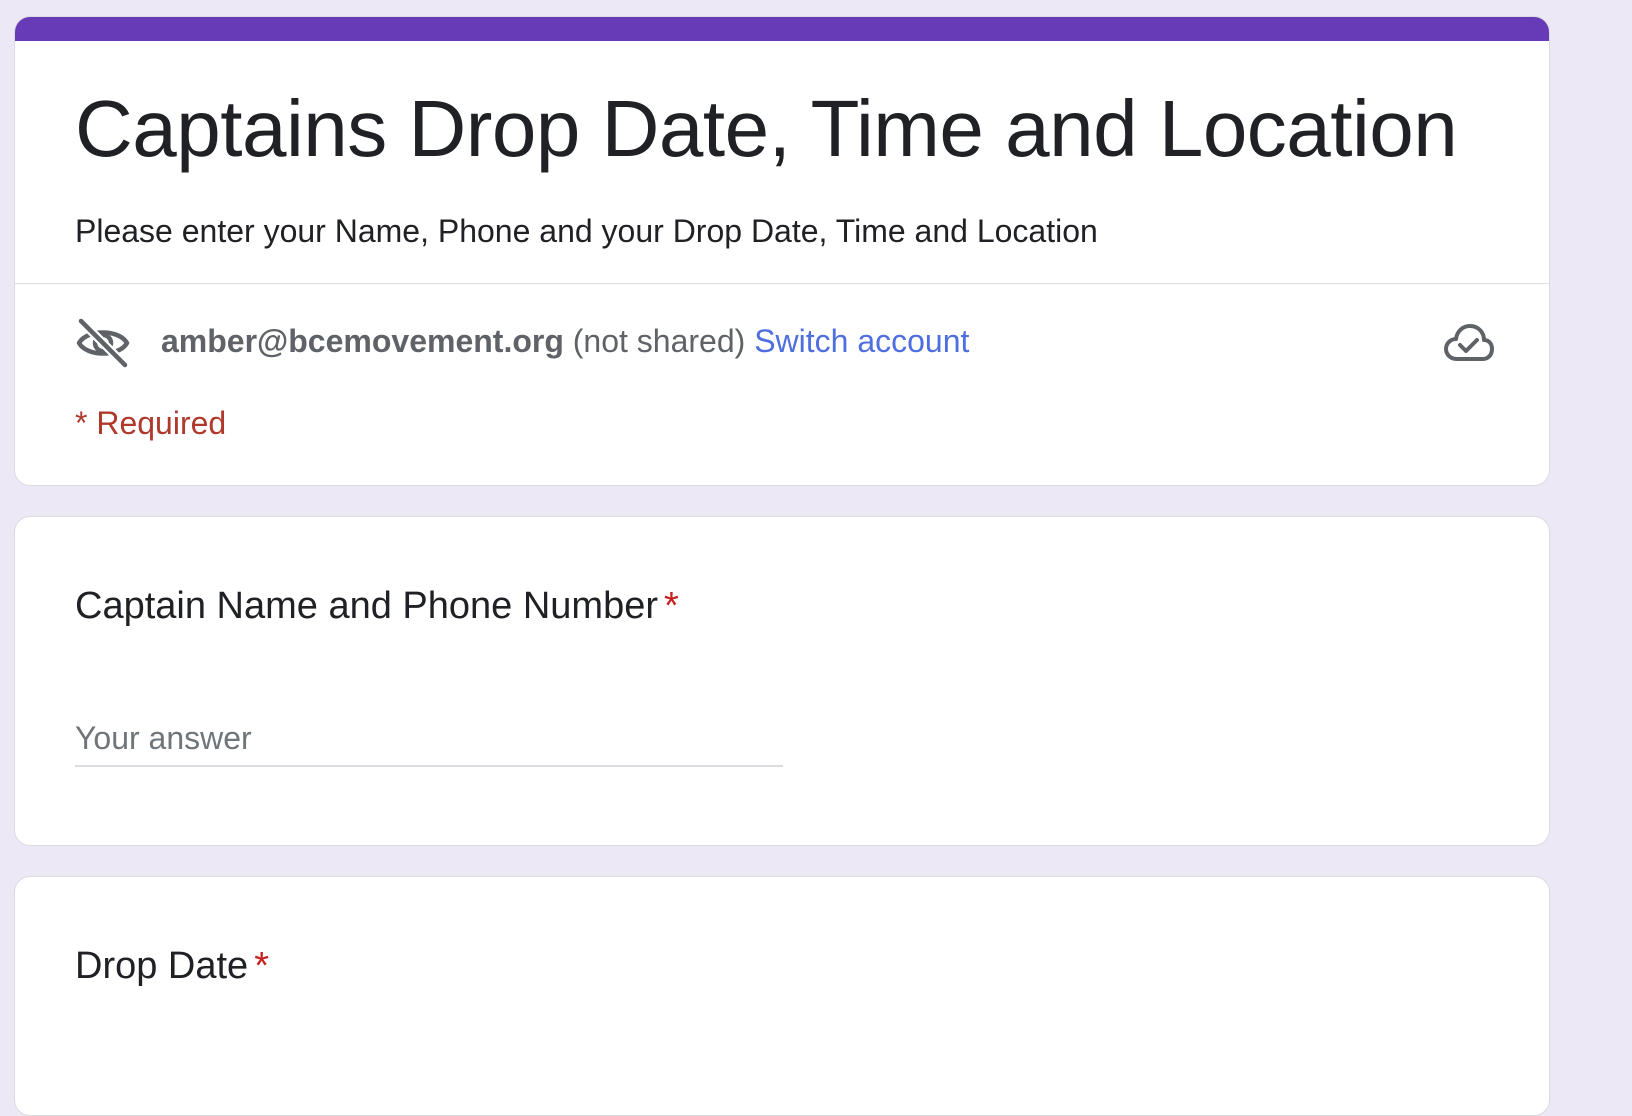 The width and height of the screenshot is (1632, 1116). What do you see at coordinates (103, 343) in the screenshot?
I see `eye-off-icon` at bounding box center [103, 343].